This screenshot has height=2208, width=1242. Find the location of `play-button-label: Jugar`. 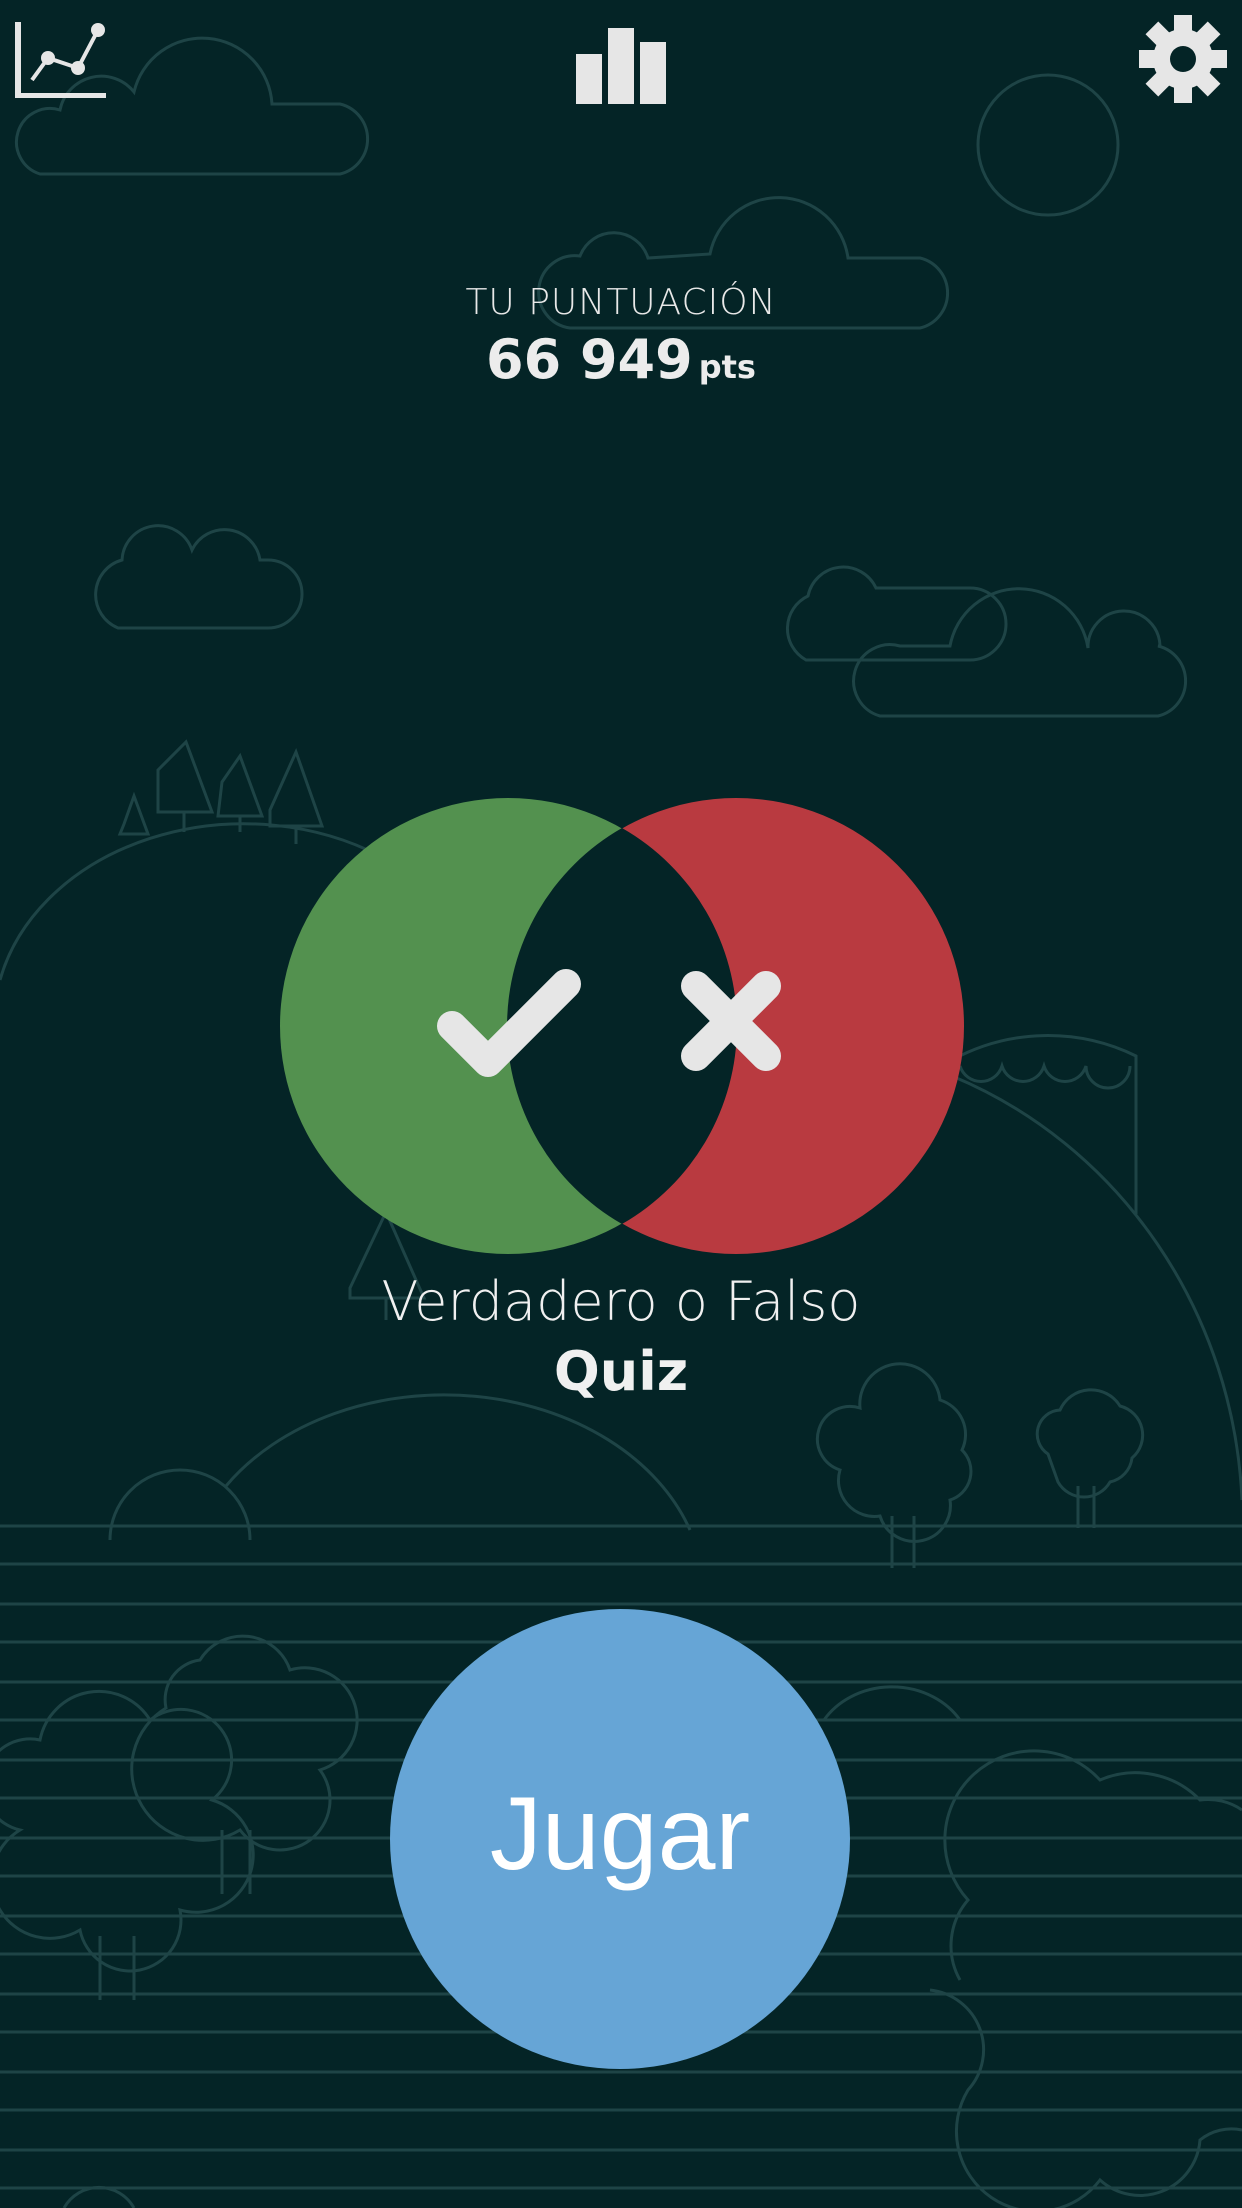

play-button-label: Jugar is located at coordinates (620, 1833).